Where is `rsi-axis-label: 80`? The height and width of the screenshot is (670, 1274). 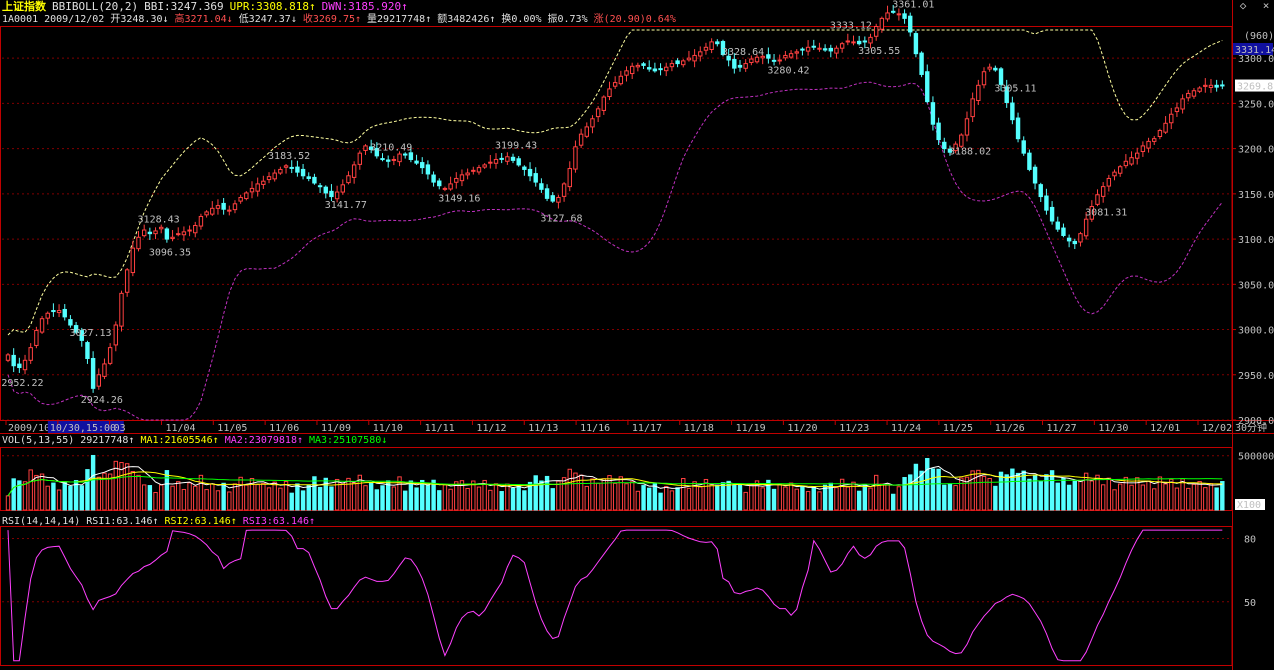
rsi-axis-label: 80 is located at coordinates (1250, 540).